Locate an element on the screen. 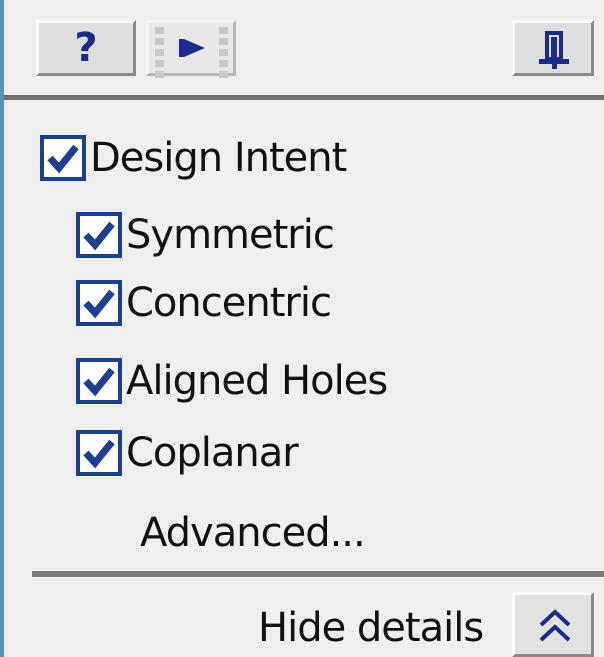 The width and height of the screenshot is (604, 657). concentric-checkbox-row: Concentric is located at coordinates (204, 303).